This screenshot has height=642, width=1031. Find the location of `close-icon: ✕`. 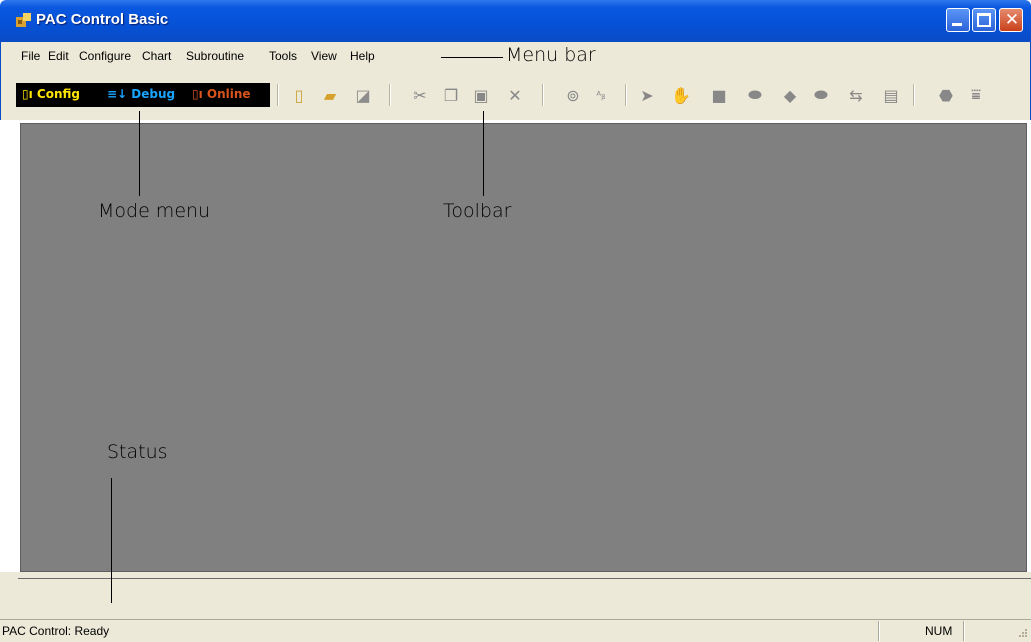

close-icon: ✕ is located at coordinates (1012, 20).